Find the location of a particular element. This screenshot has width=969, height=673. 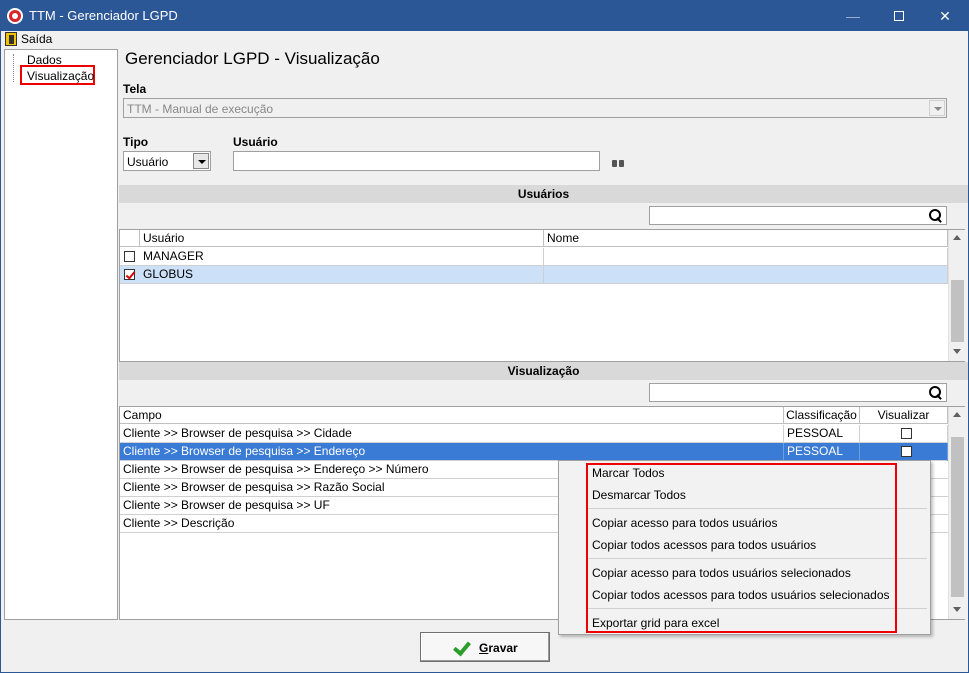

tela-label: Tela is located at coordinates (135, 89).